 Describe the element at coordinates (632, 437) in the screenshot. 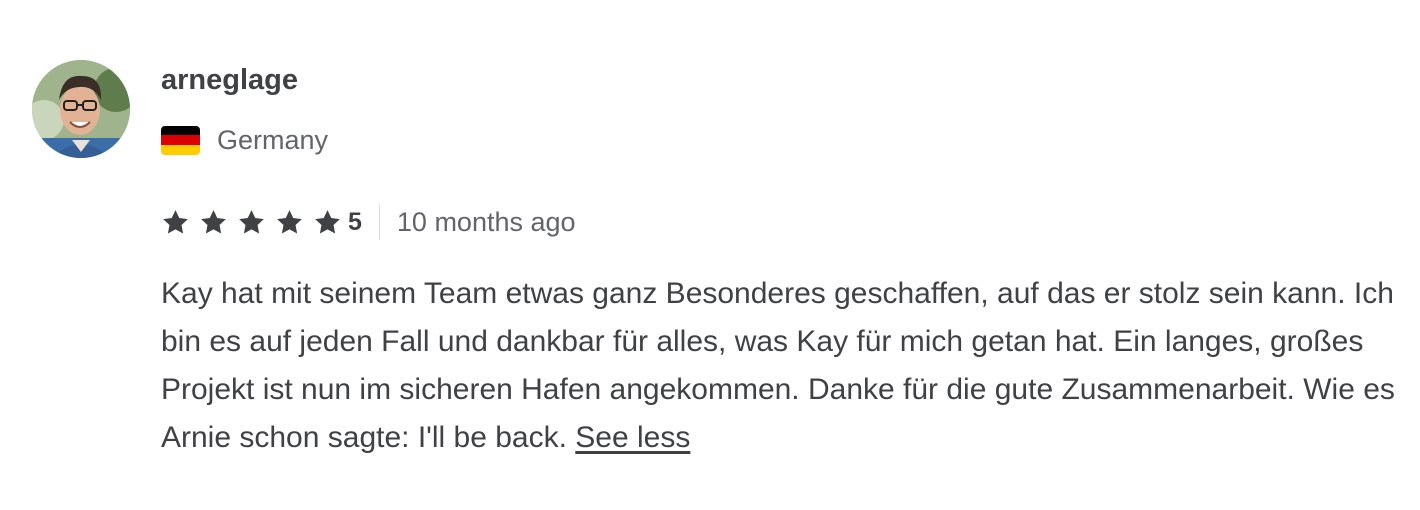

I see `see-less-link: See less` at that location.